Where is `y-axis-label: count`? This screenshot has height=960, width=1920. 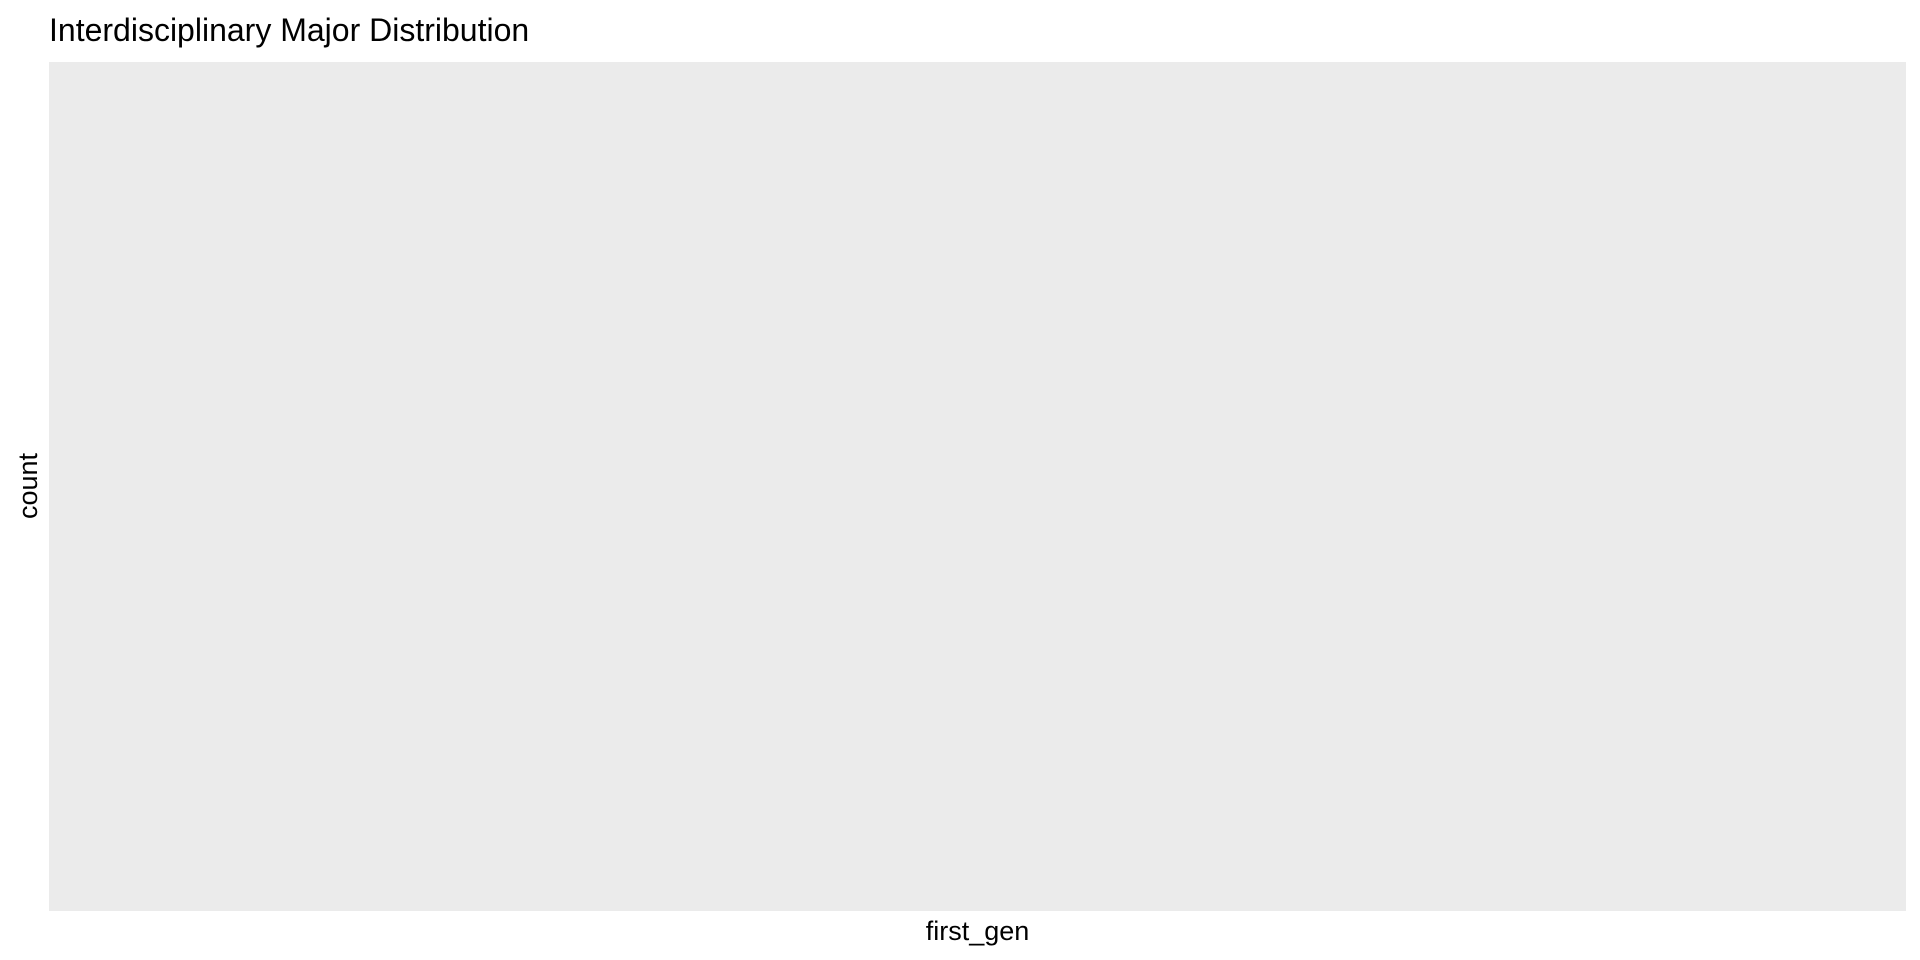
y-axis-label: count is located at coordinates (28, 486).